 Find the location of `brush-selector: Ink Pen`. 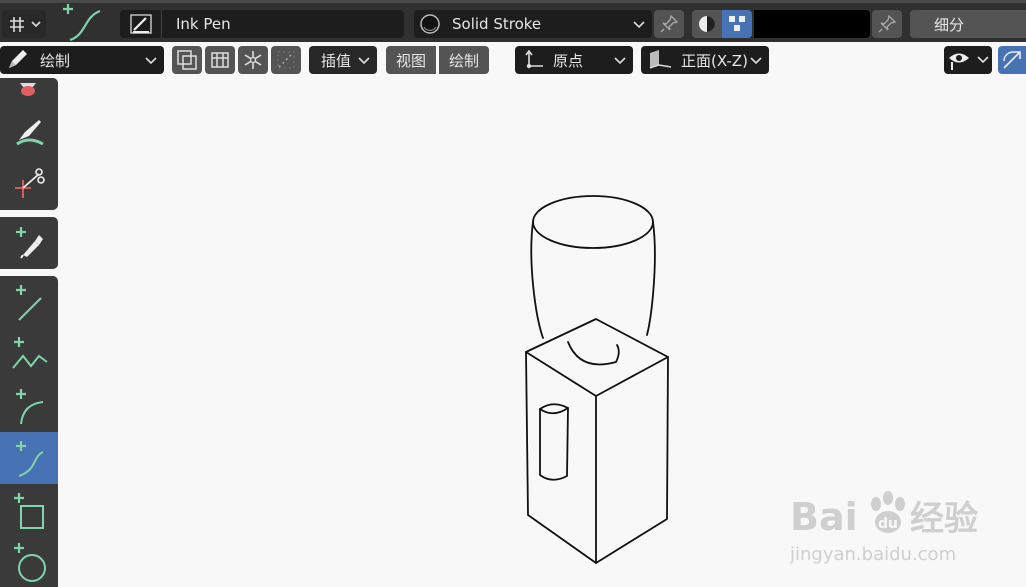

brush-selector: Ink Pen is located at coordinates (262, 24).